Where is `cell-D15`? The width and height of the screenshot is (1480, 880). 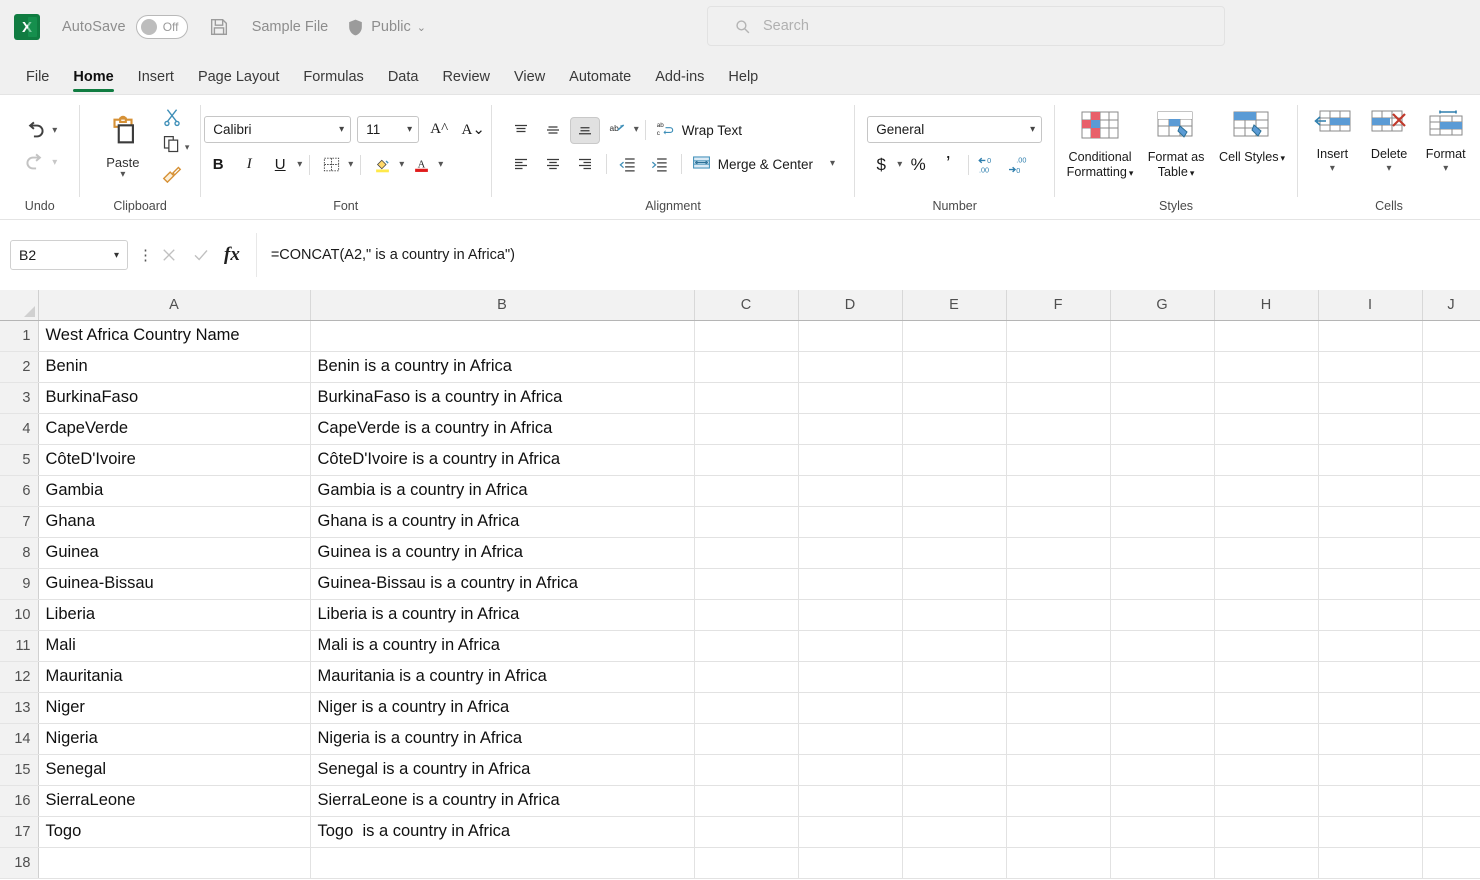
cell-D15 is located at coordinates (850, 770).